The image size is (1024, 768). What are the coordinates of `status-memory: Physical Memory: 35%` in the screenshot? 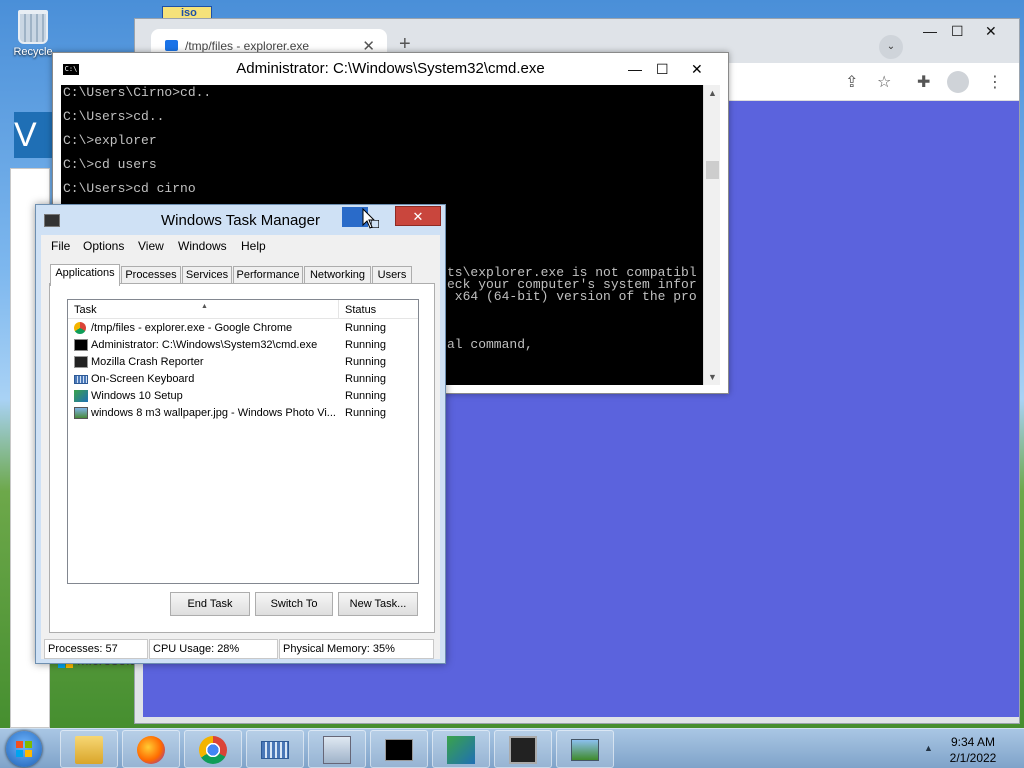 It's located at (356, 649).